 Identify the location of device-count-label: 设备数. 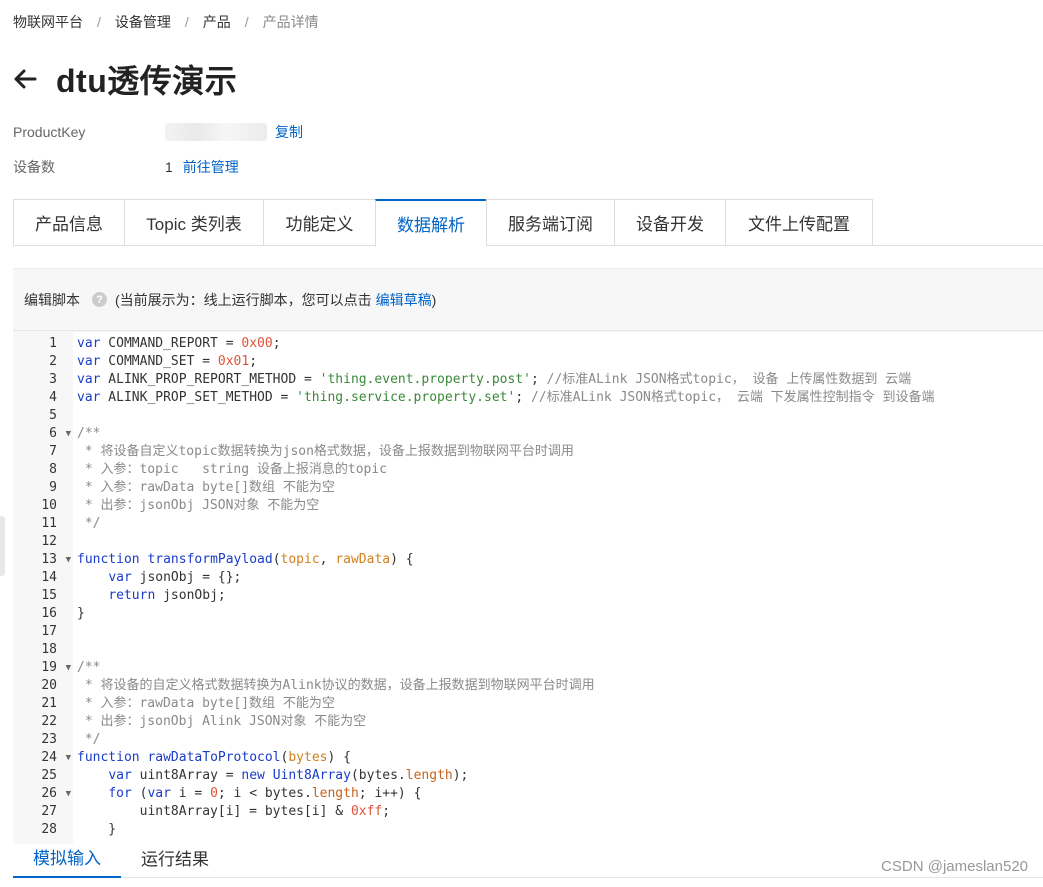
(34, 167).